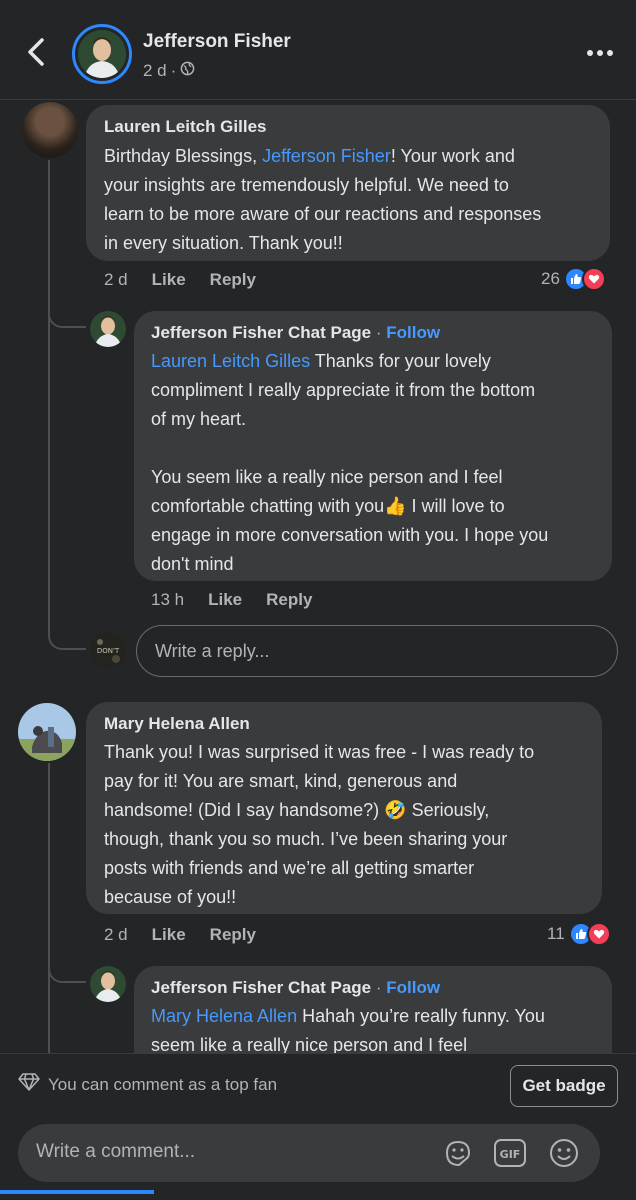  Describe the element at coordinates (421, 1016) in the screenshot. I see `reply-text-part: Hahah you’re really funny. You` at that location.